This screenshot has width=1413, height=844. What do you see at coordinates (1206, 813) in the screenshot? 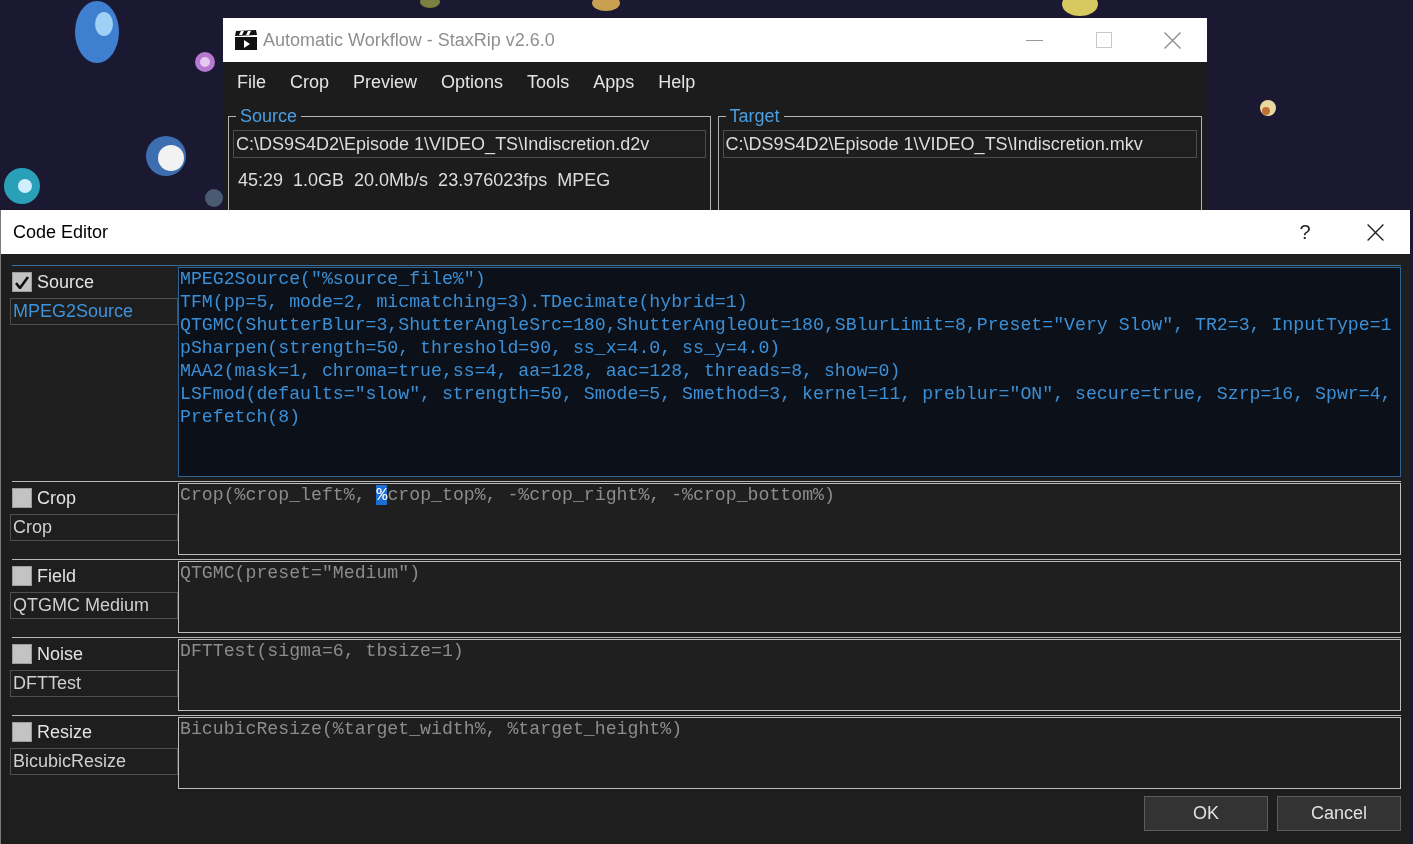
I see `ok-button: OK` at bounding box center [1206, 813].